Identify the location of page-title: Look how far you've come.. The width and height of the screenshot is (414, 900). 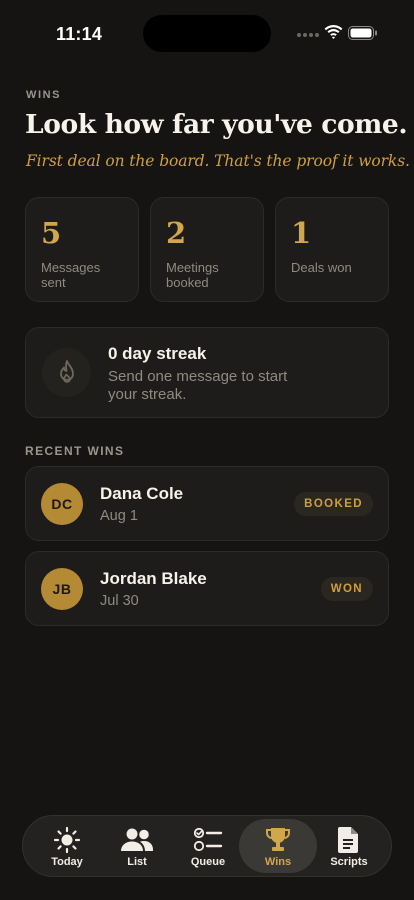
(216, 124).